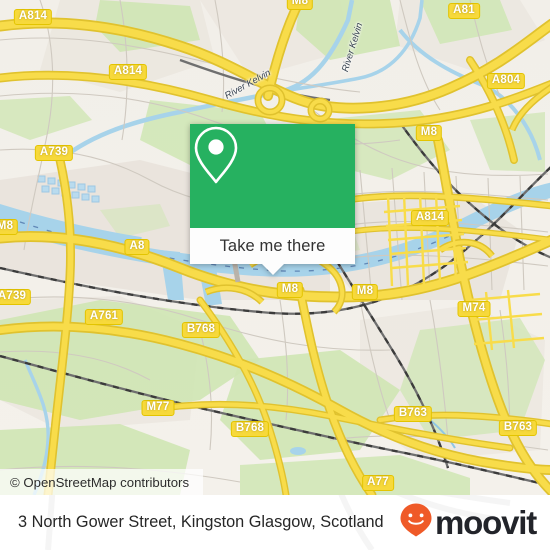 The image size is (550, 550). Describe the element at coordinates (104, 317) in the screenshot. I see `road-shield-a761: A761` at that location.